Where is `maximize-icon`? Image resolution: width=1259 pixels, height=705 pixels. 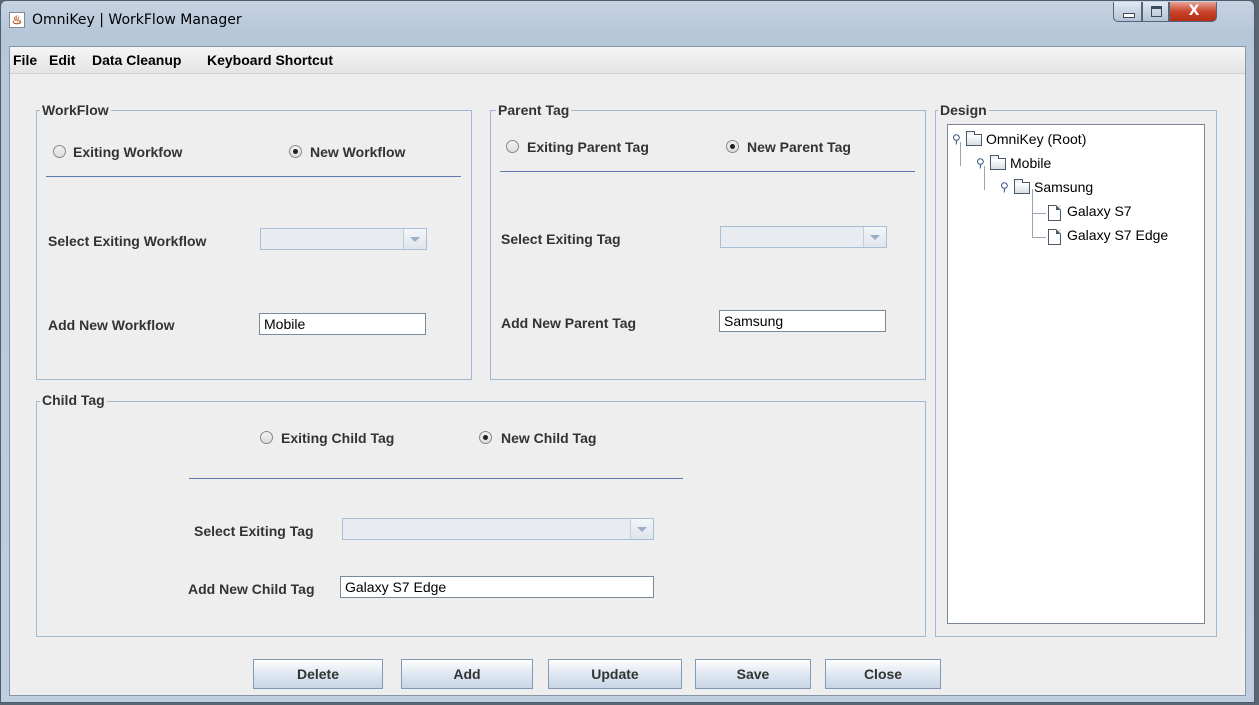 maximize-icon is located at coordinates (1156, 11).